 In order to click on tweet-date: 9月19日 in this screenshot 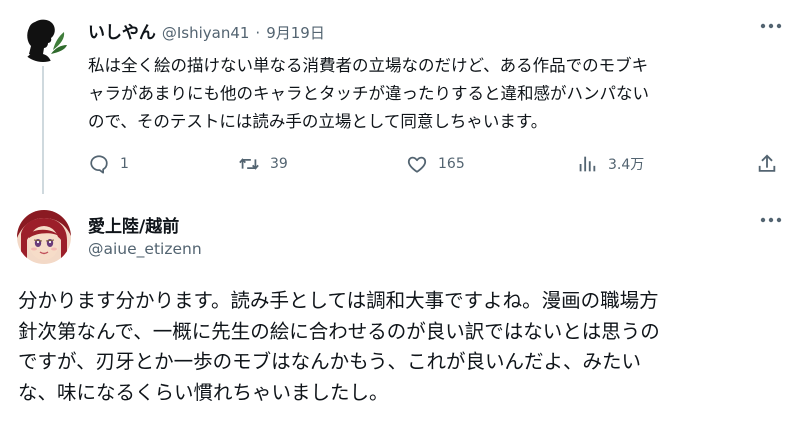, I will do `click(295, 32)`.